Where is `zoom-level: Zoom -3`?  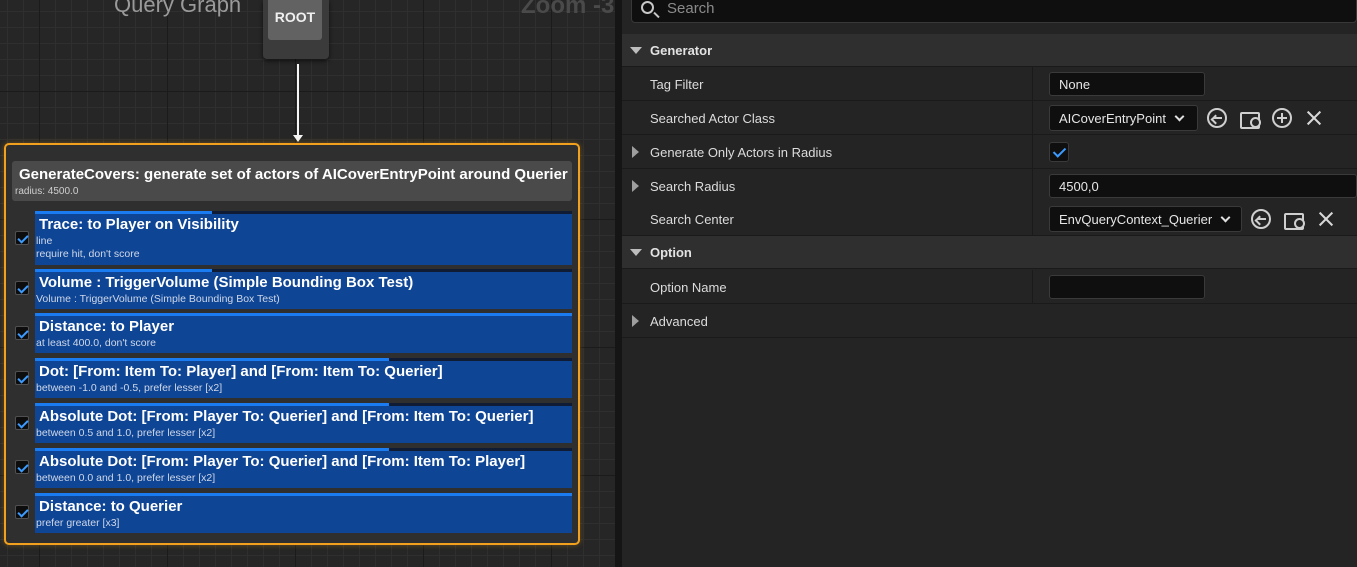 zoom-level: Zoom -3 is located at coordinates (568, 9).